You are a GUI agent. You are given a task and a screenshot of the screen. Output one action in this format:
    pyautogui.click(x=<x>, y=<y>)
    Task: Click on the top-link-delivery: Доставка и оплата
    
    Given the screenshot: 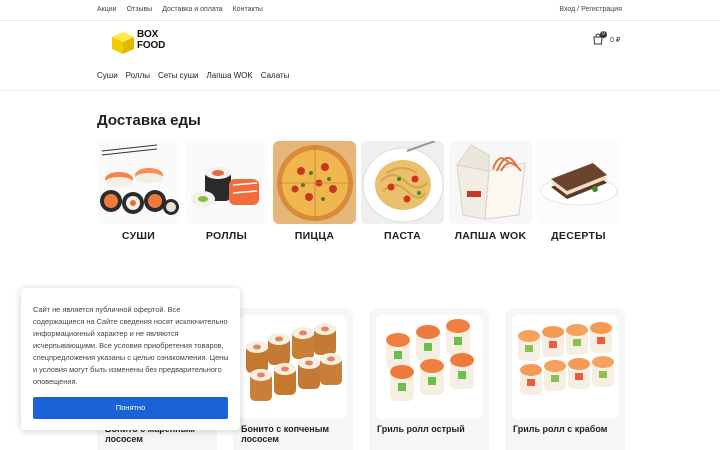 What is the action you would take?
    pyautogui.click(x=192, y=9)
    